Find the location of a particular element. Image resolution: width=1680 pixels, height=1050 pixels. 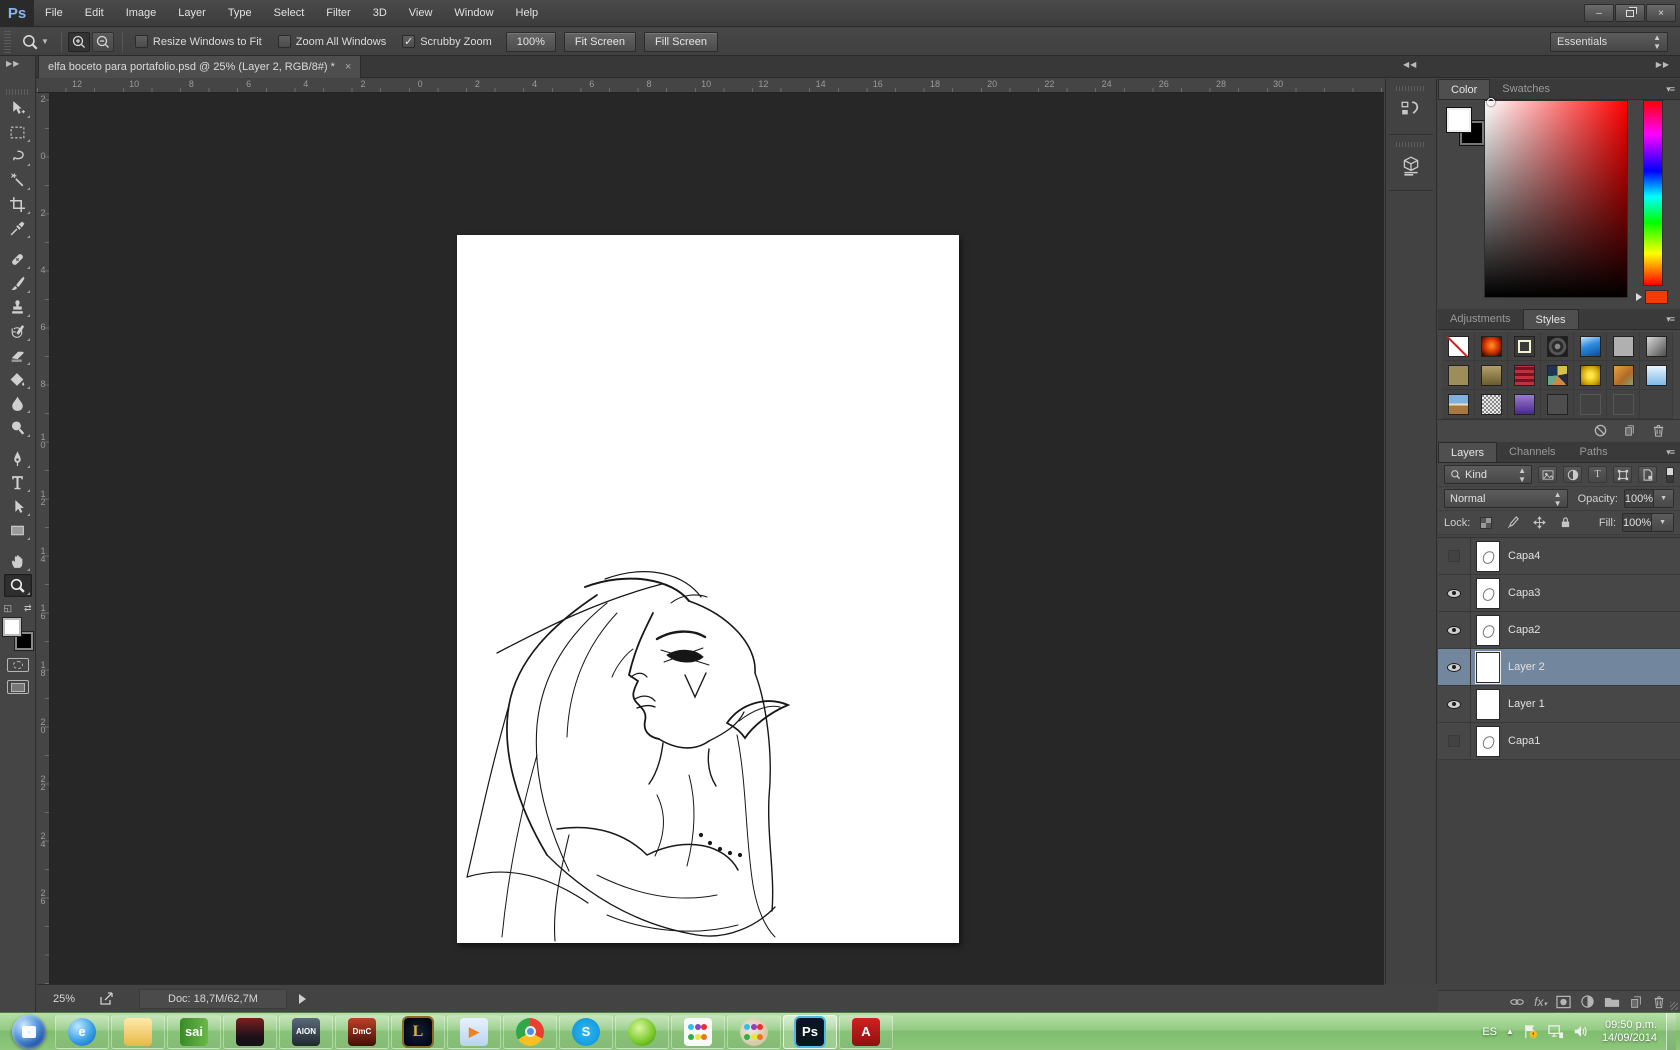

default-swap-colors: ◱ ⇄ is located at coordinates (18, 608).